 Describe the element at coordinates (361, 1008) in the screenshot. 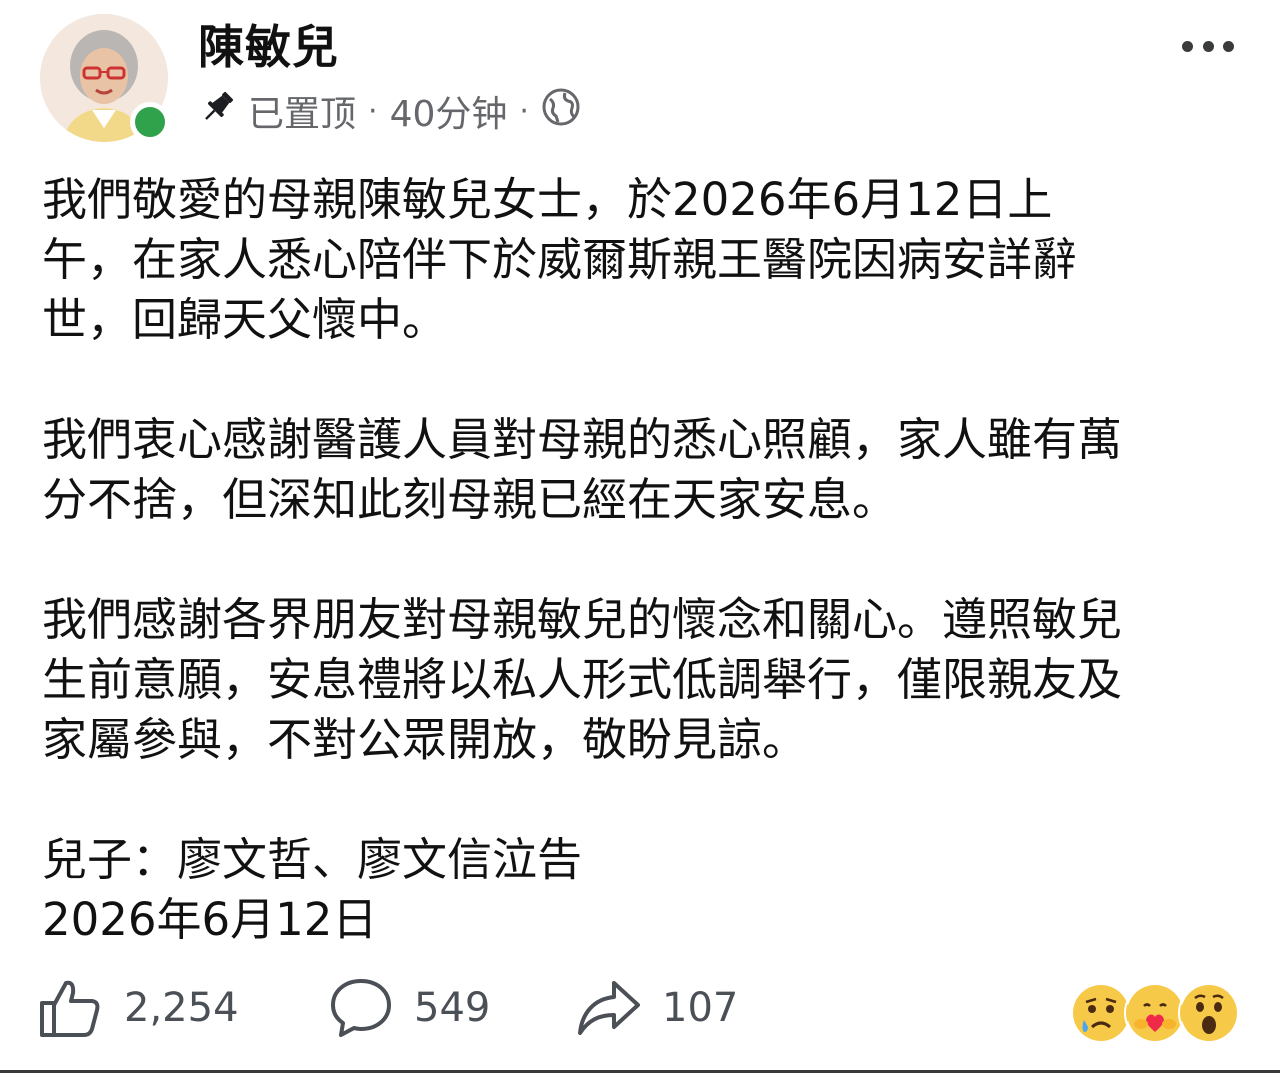

I see `comment-bubble-icon` at that location.